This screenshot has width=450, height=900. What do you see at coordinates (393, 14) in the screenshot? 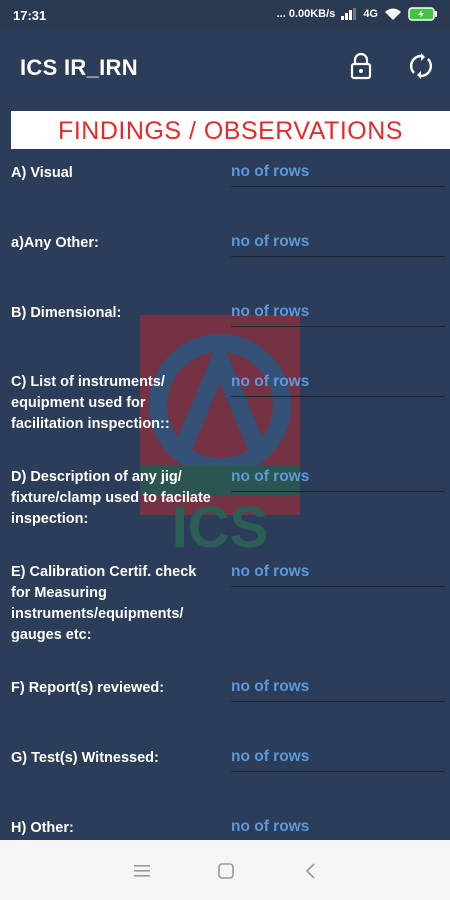
I see `wifi-icon` at bounding box center [393, 14].